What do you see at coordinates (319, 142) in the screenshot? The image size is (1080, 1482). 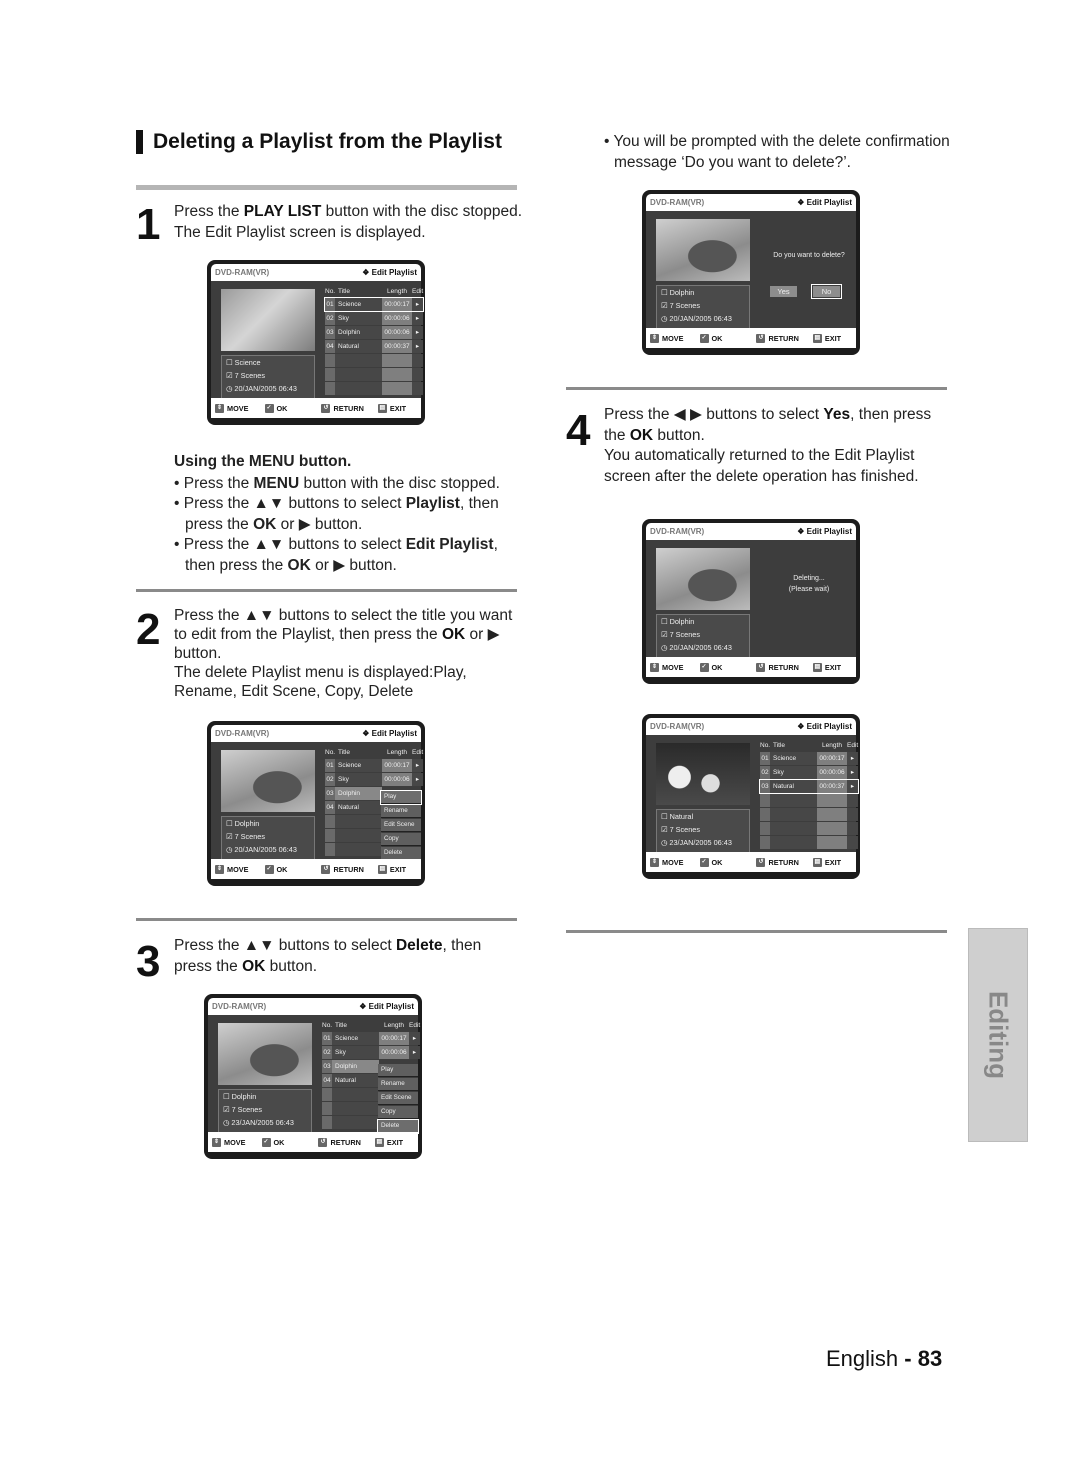 I see `section-title: Deleting a Playlist from the Playlist` at bounding box center [319, 142].